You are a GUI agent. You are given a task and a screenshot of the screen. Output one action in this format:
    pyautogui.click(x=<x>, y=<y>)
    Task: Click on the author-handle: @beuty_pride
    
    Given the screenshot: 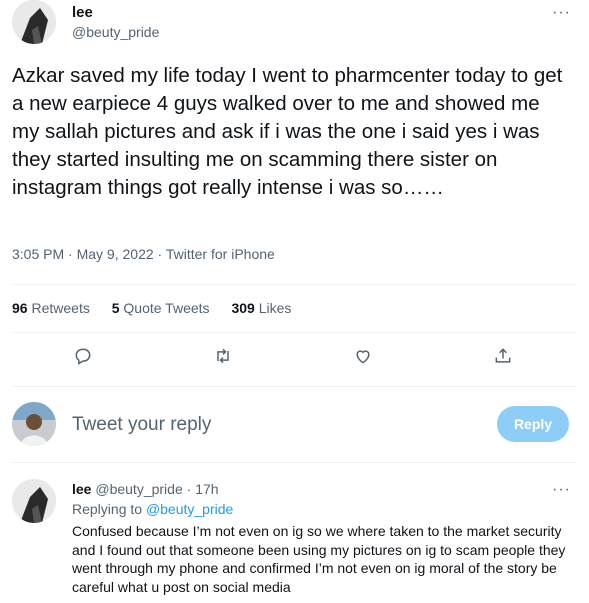 What is the action you would take?
    pyautogui.click(x=115, y=32)
    